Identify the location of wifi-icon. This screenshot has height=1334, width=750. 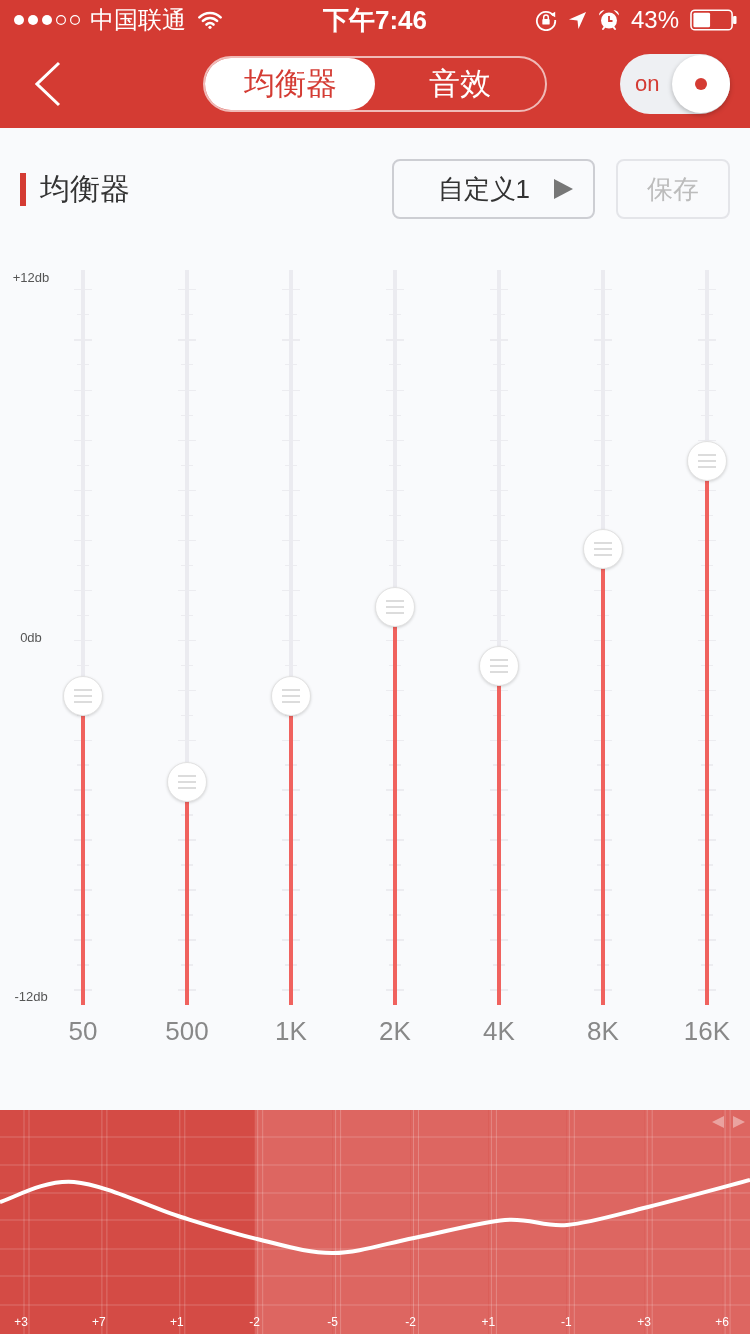
(210, 20).